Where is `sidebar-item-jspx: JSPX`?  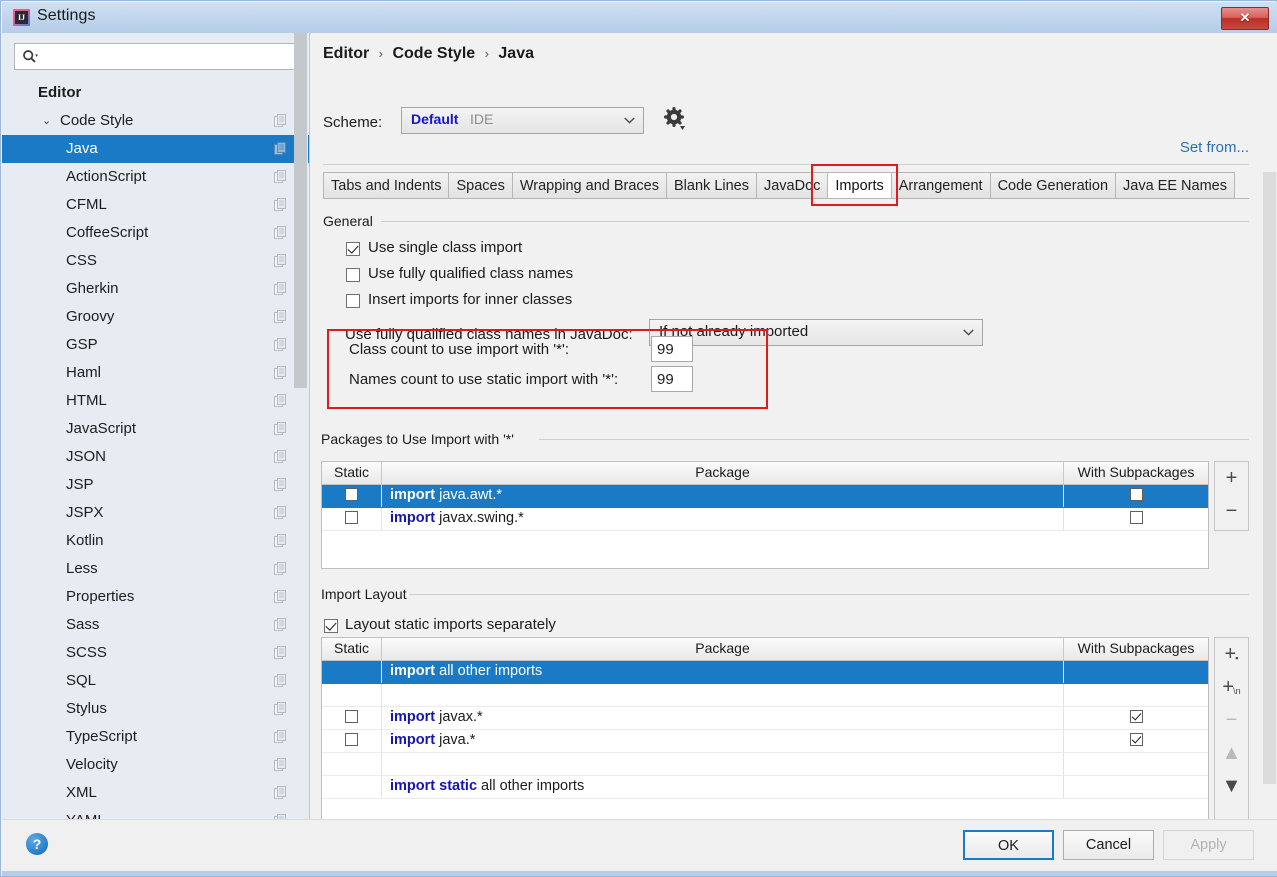 sidebar-item-jspx: JSPX is located at coordinates (155, 513).